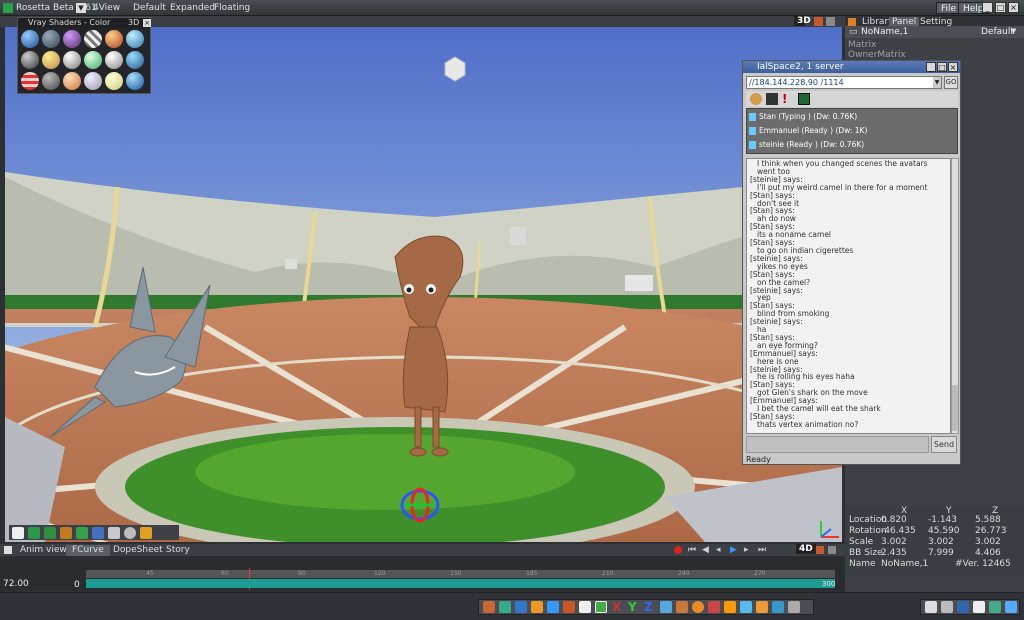 This screenshot has width=1024, height=620. What do you see at coordinates (778, 607) in the screenshot?
I see `render-icon` at bounding box center [778, 607].